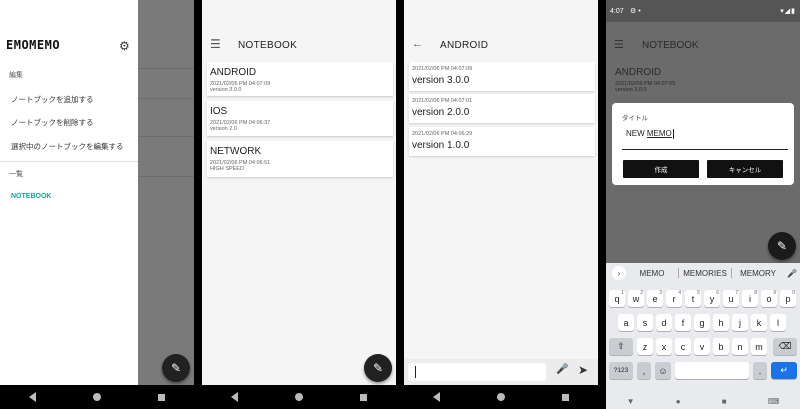 The width and height of the screenshot is (800, 409). Describe the element at coordinates (31, 196) in the screenshot. I see `drawer-item-notebook: NOTEBOOK` at that location.